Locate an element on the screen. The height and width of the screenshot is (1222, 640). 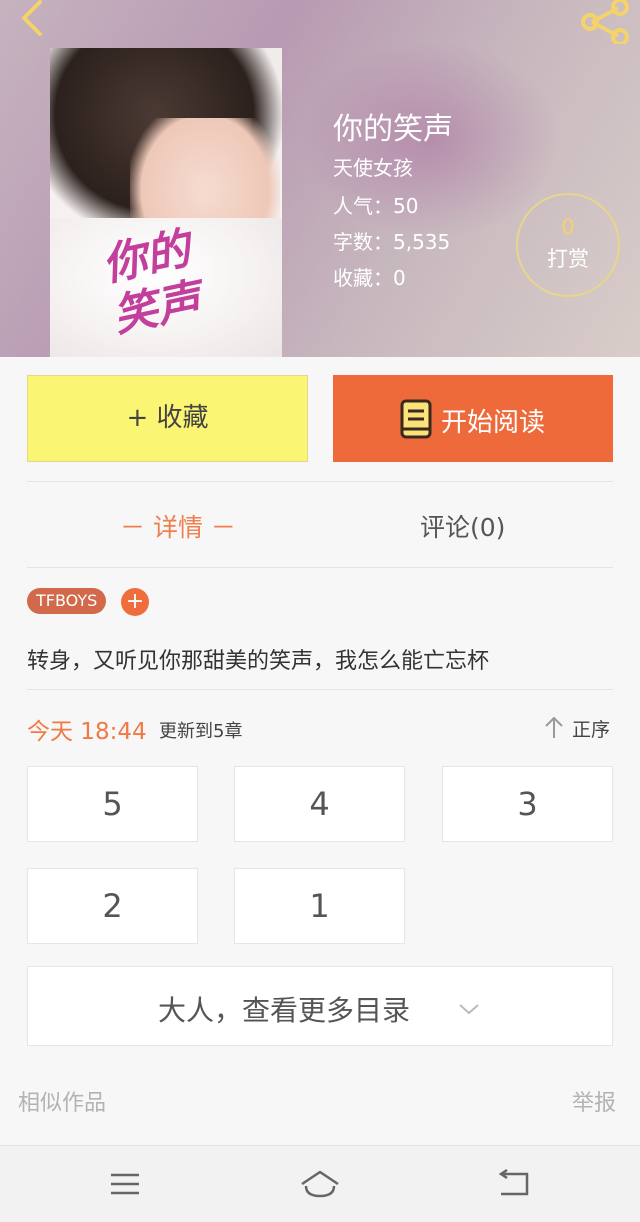
update-status: 更新到5章 is located at coordinates (201, 731).